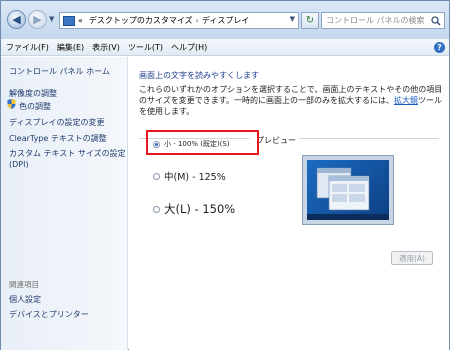  I want to click on size-option-large: 大(L) - 150%, so click(194, 209).